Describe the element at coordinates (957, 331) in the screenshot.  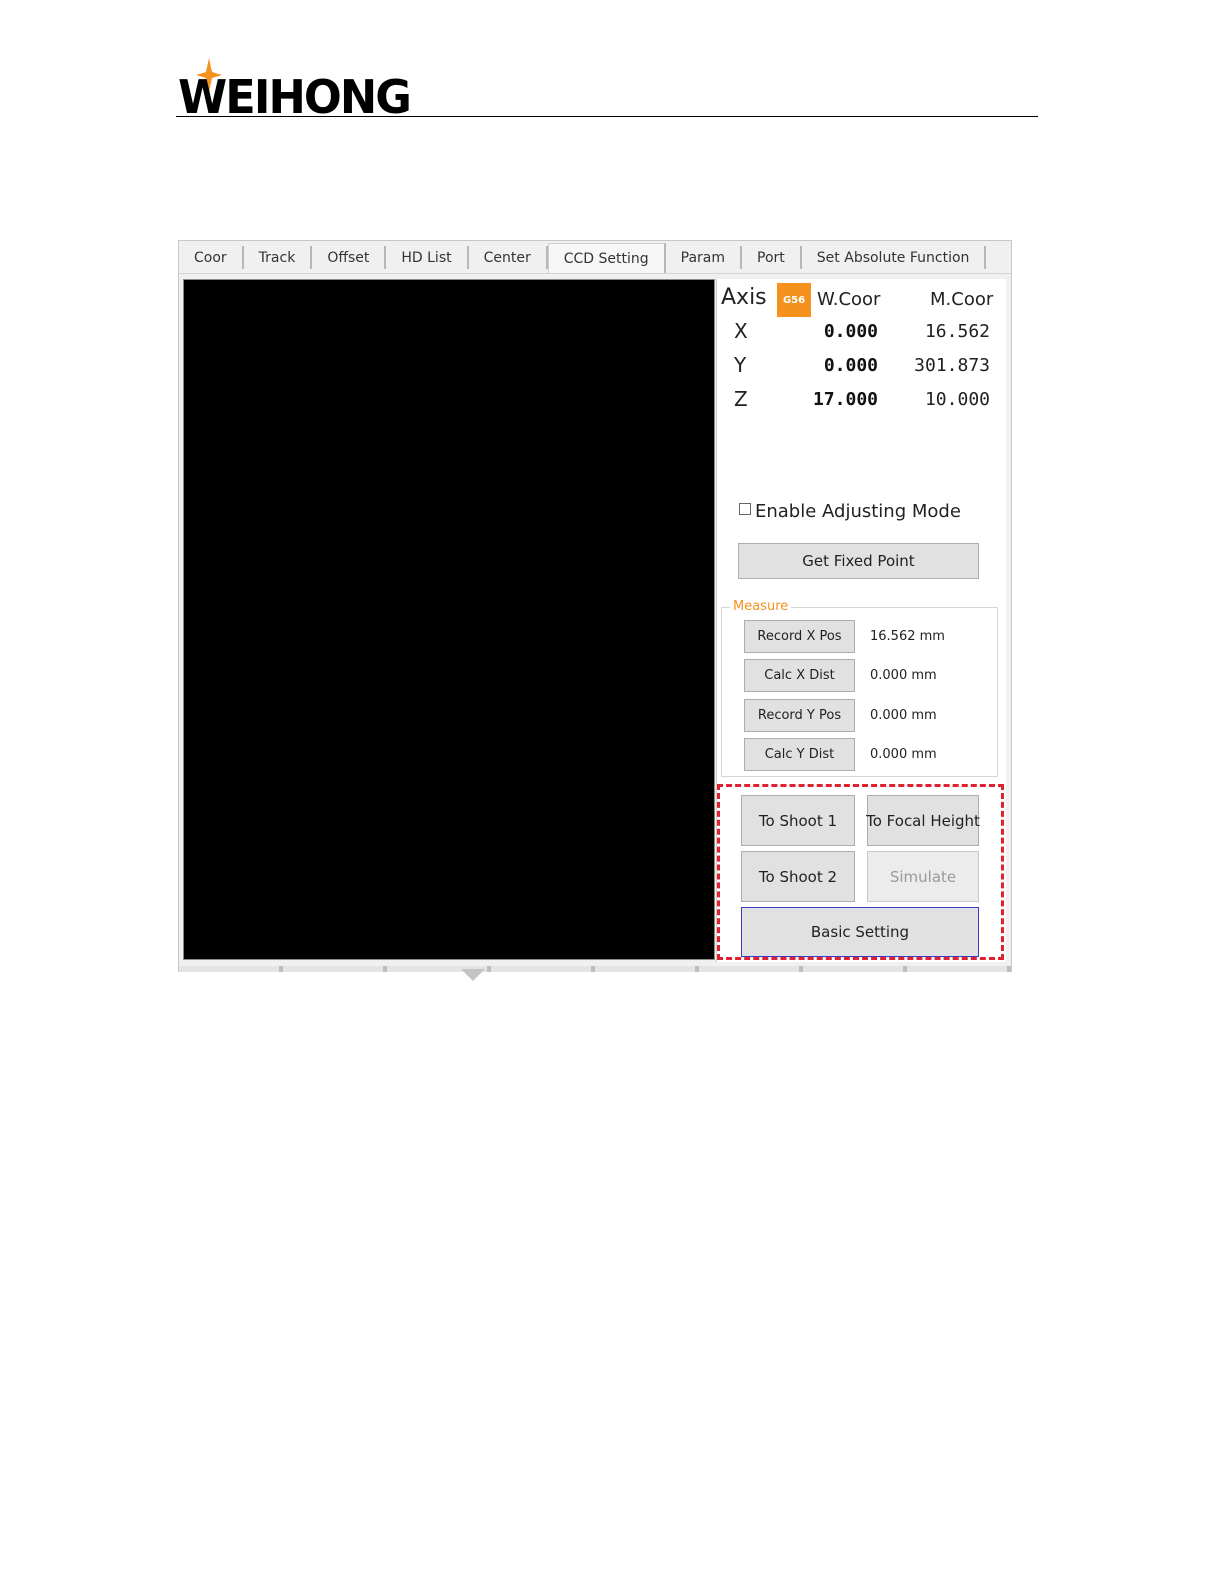
I see `machine-coordinate-value: 16.562` at that location.